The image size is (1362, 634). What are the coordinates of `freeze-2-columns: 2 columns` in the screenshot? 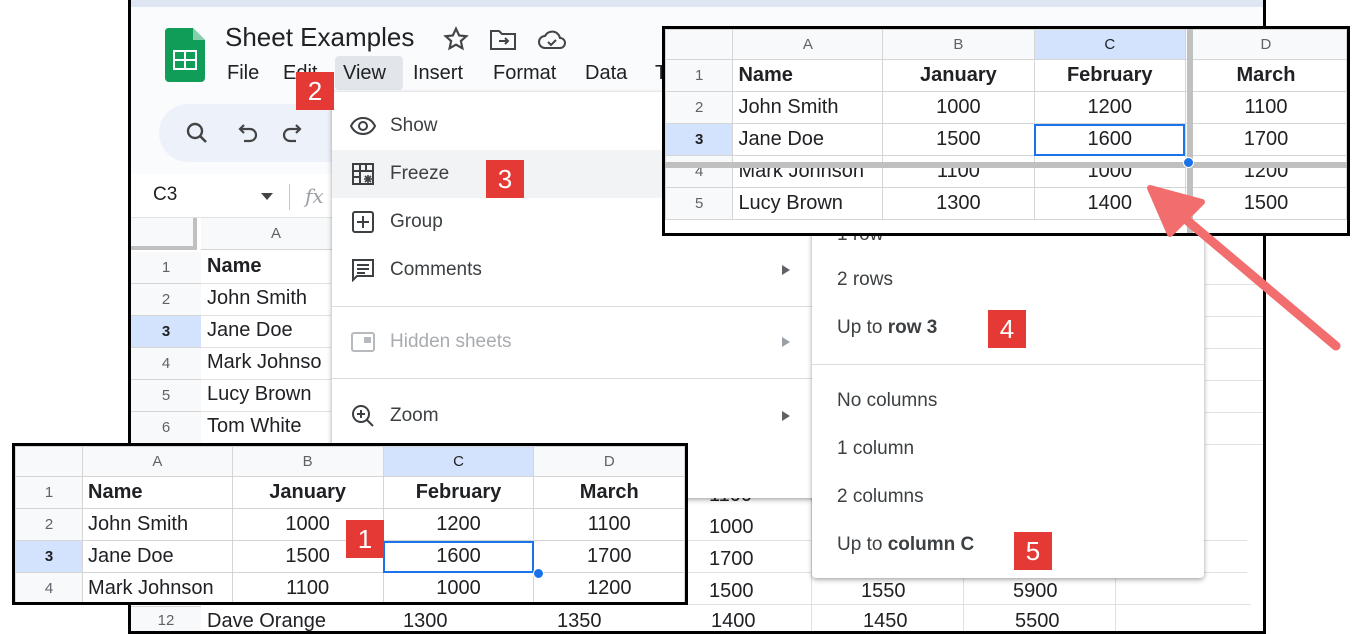 It's located at (880, 497).